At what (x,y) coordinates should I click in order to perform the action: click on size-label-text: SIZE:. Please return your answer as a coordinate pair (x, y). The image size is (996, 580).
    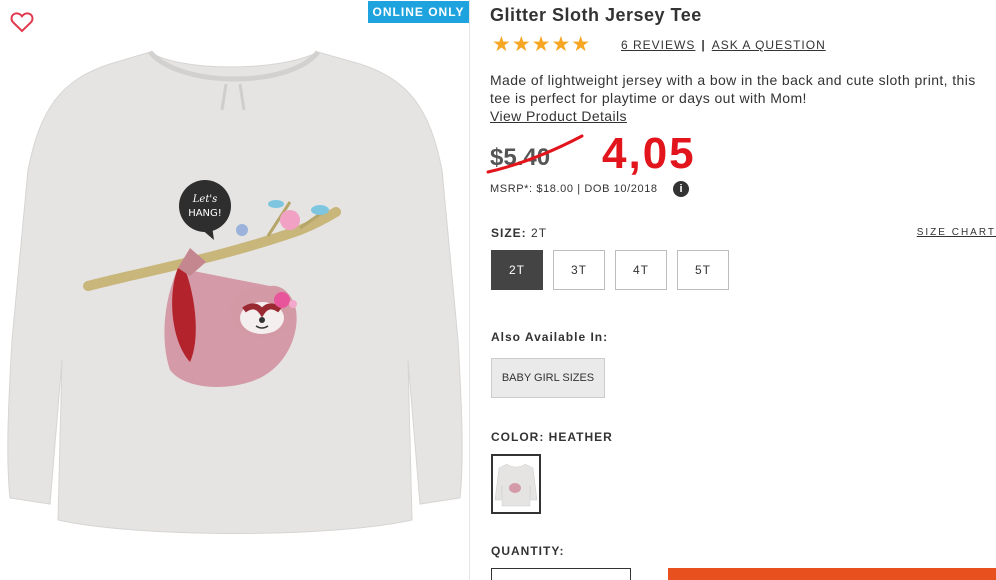
    Looking at the image, I should click on (509, 233).